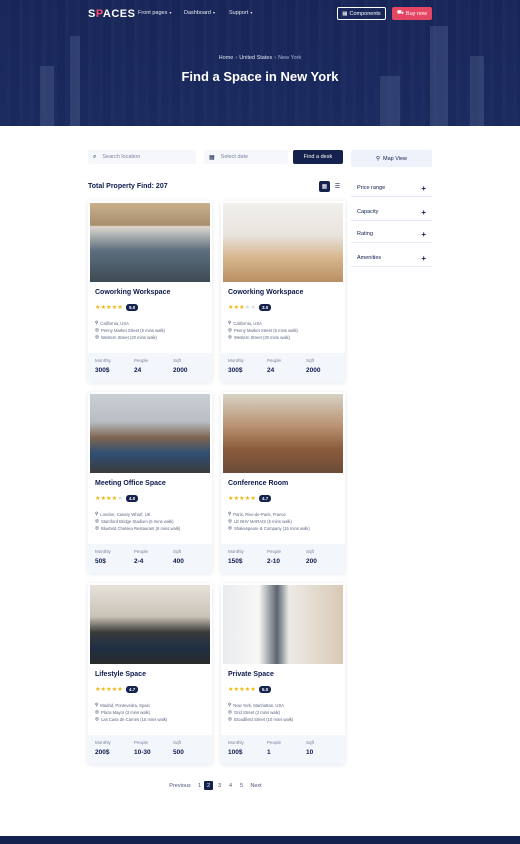  I want to click on stat-sqft: Sqft 400, so click(178, 557).